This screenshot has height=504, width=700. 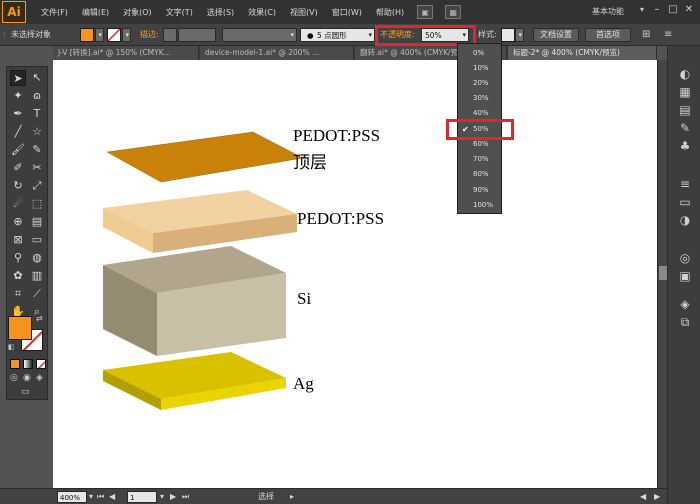 What do you see at coordinates (205, 157) in the screenshot?
I see `top-layer-shape` at bounding box center [205, 157].